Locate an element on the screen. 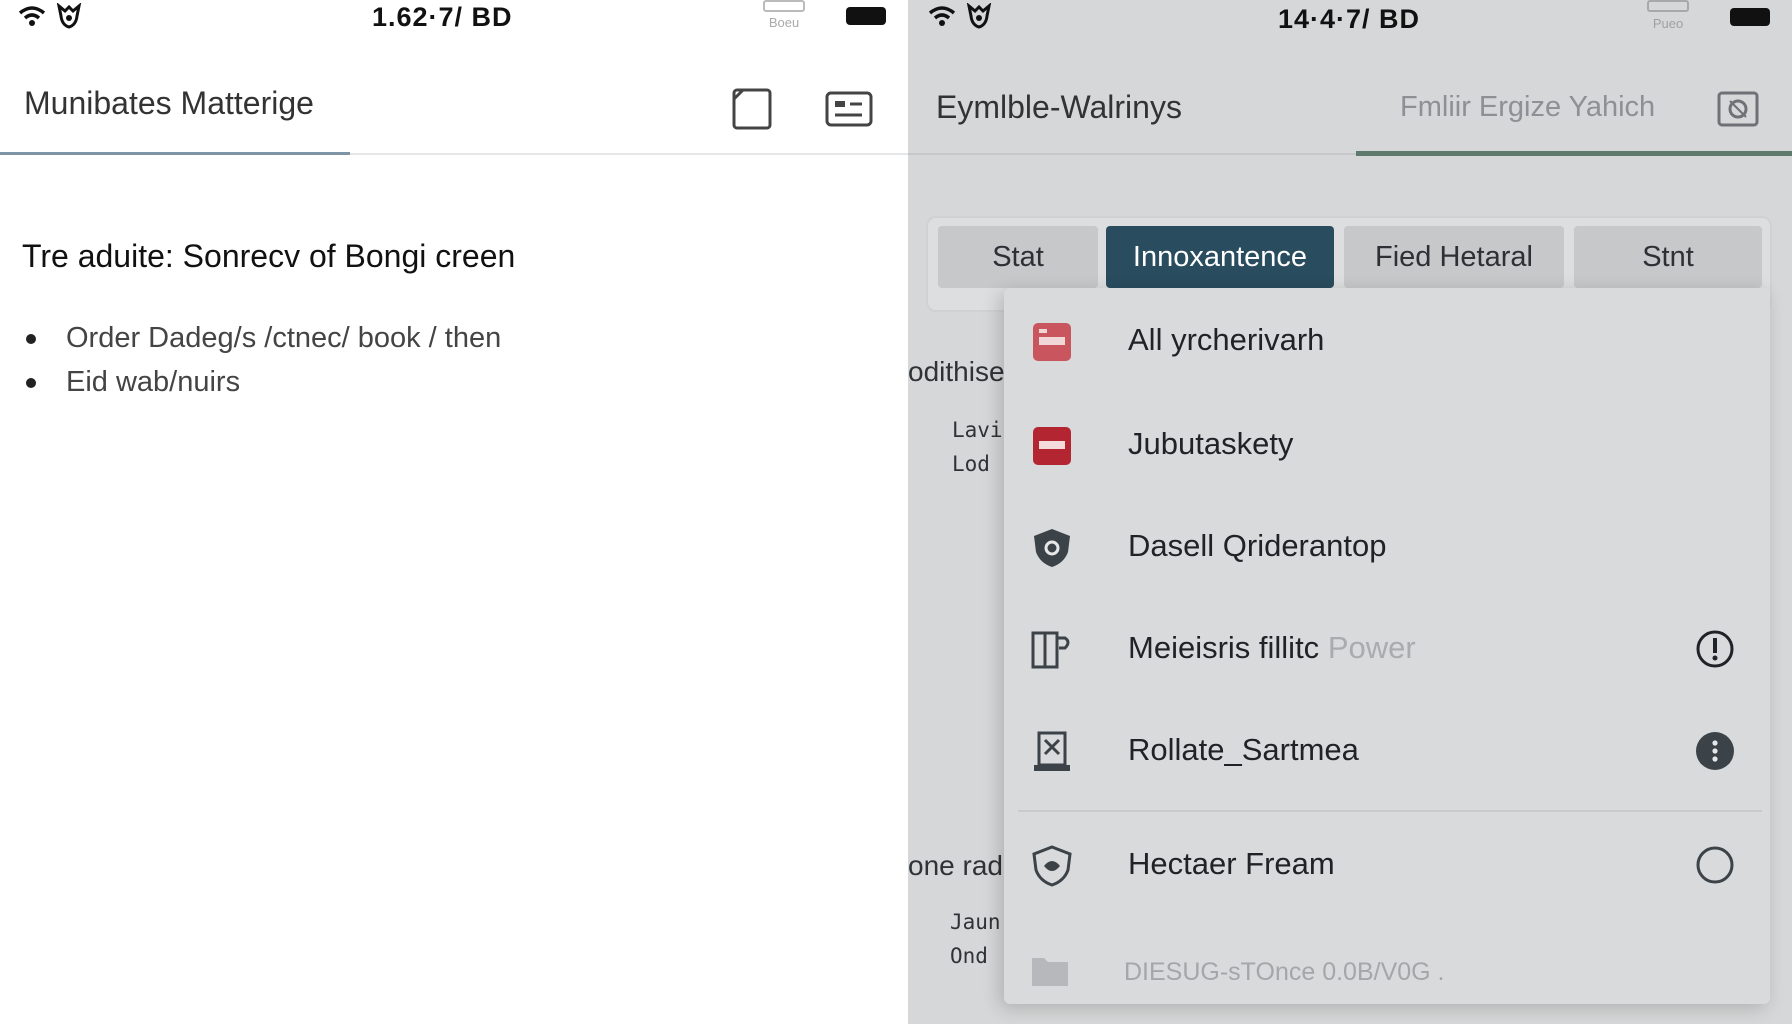 The height and width of the screenshot is (1024, 1792). keyboard-card-icon is located at coordinates (849, 109).